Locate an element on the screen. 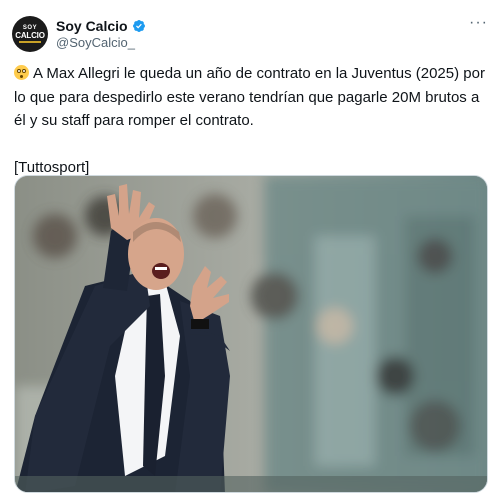 Image resolution: width=500 pixels, height=500 pixels. author-handle: @SoyCalcio_ is located at coordinates (95, 42).